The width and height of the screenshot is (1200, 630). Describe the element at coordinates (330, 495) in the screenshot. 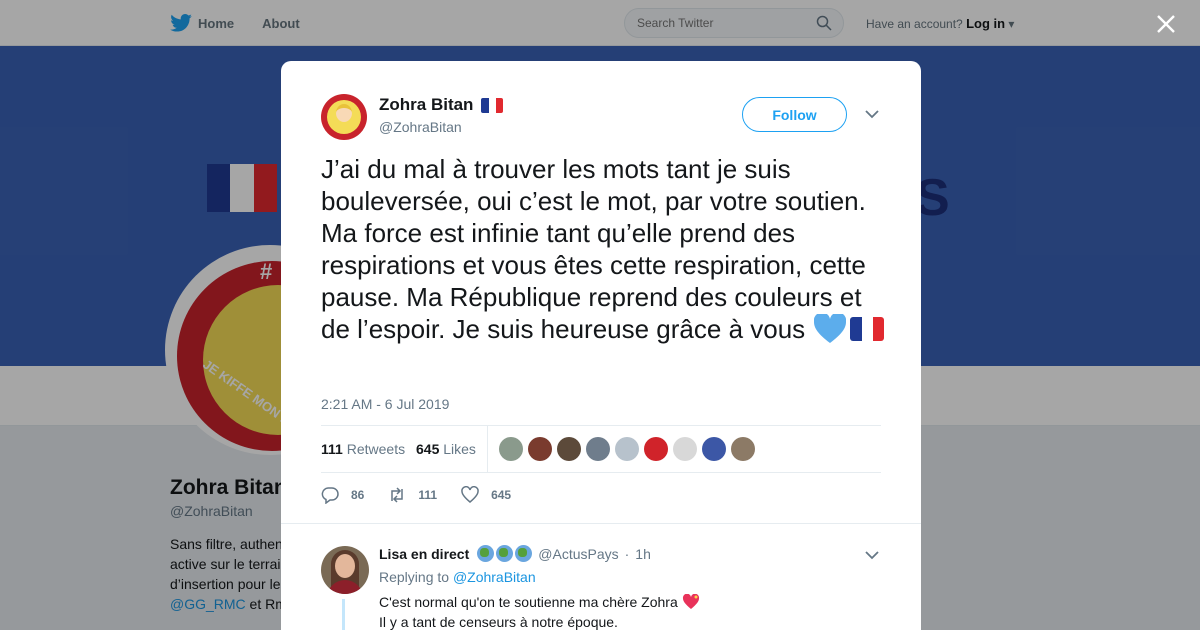

I see `reply-icon` at that location.